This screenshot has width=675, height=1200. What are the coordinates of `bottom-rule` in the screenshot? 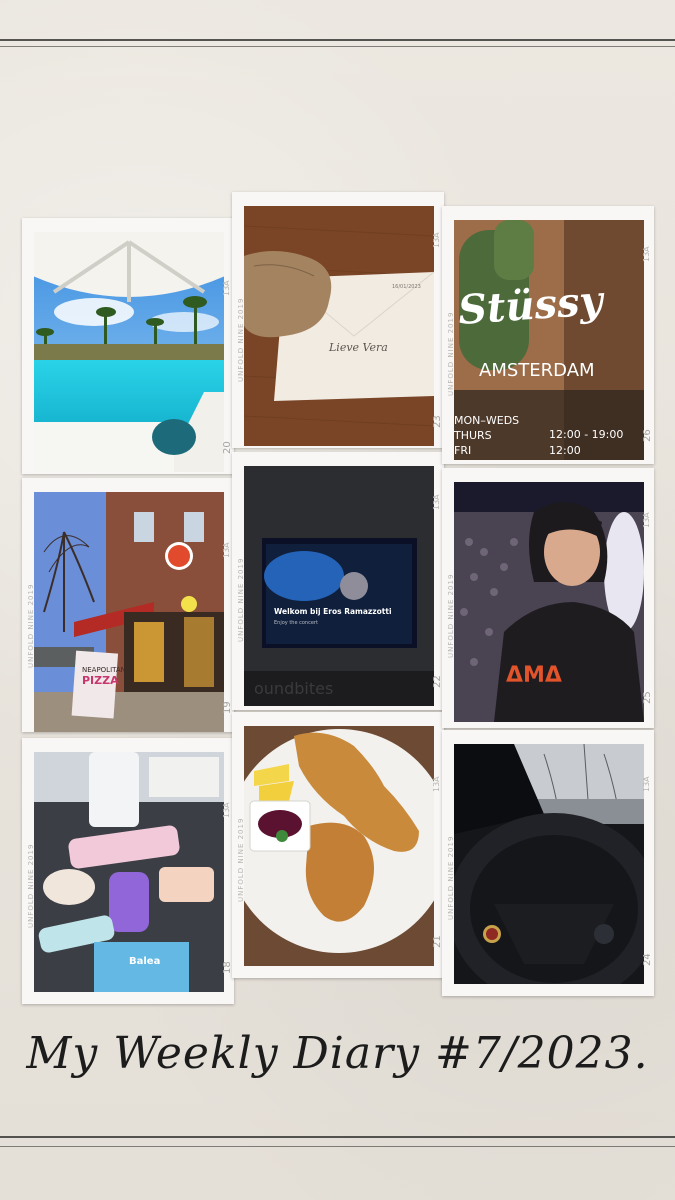 It's located at (337, 1137).